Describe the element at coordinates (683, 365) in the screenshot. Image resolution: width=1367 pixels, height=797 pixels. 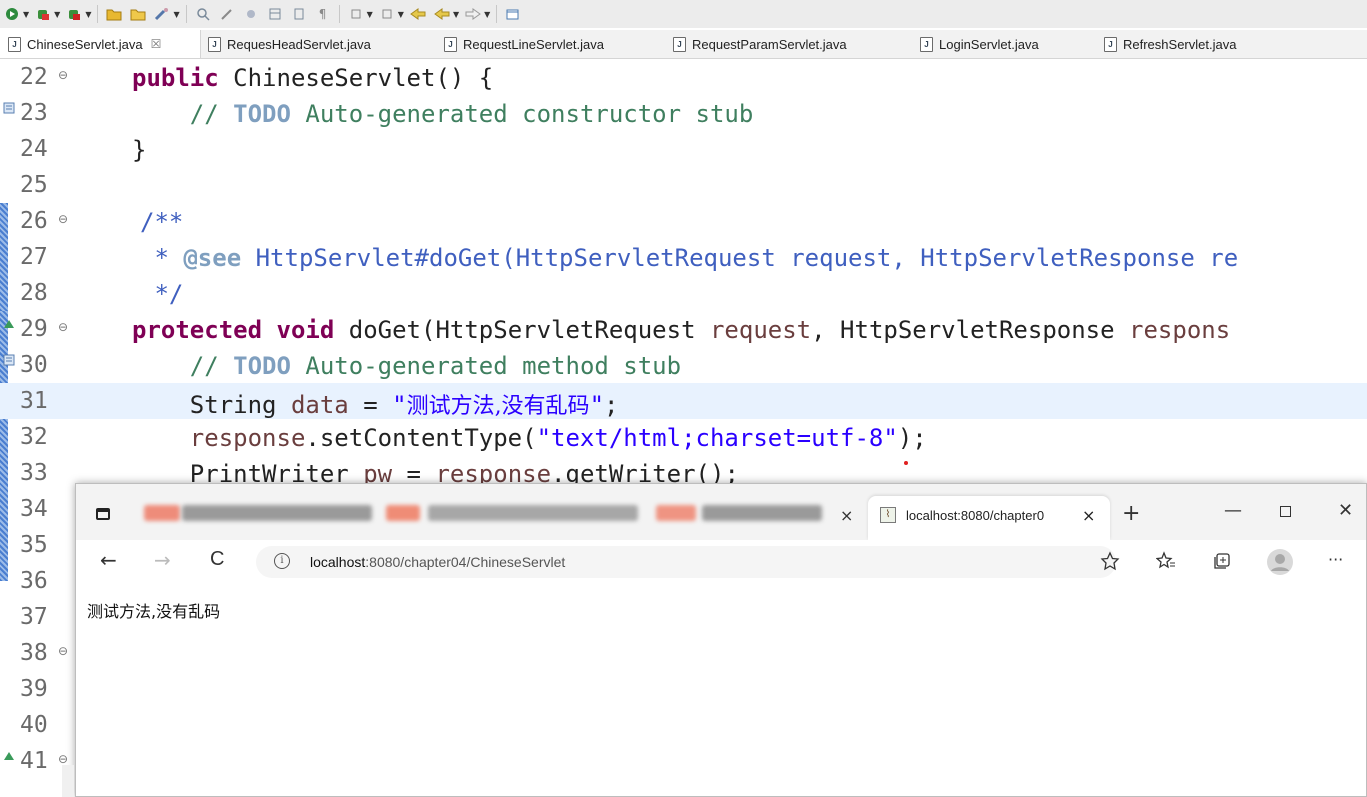
I see `code-line: 30 // TODO Auto-generated method stub` at that location.